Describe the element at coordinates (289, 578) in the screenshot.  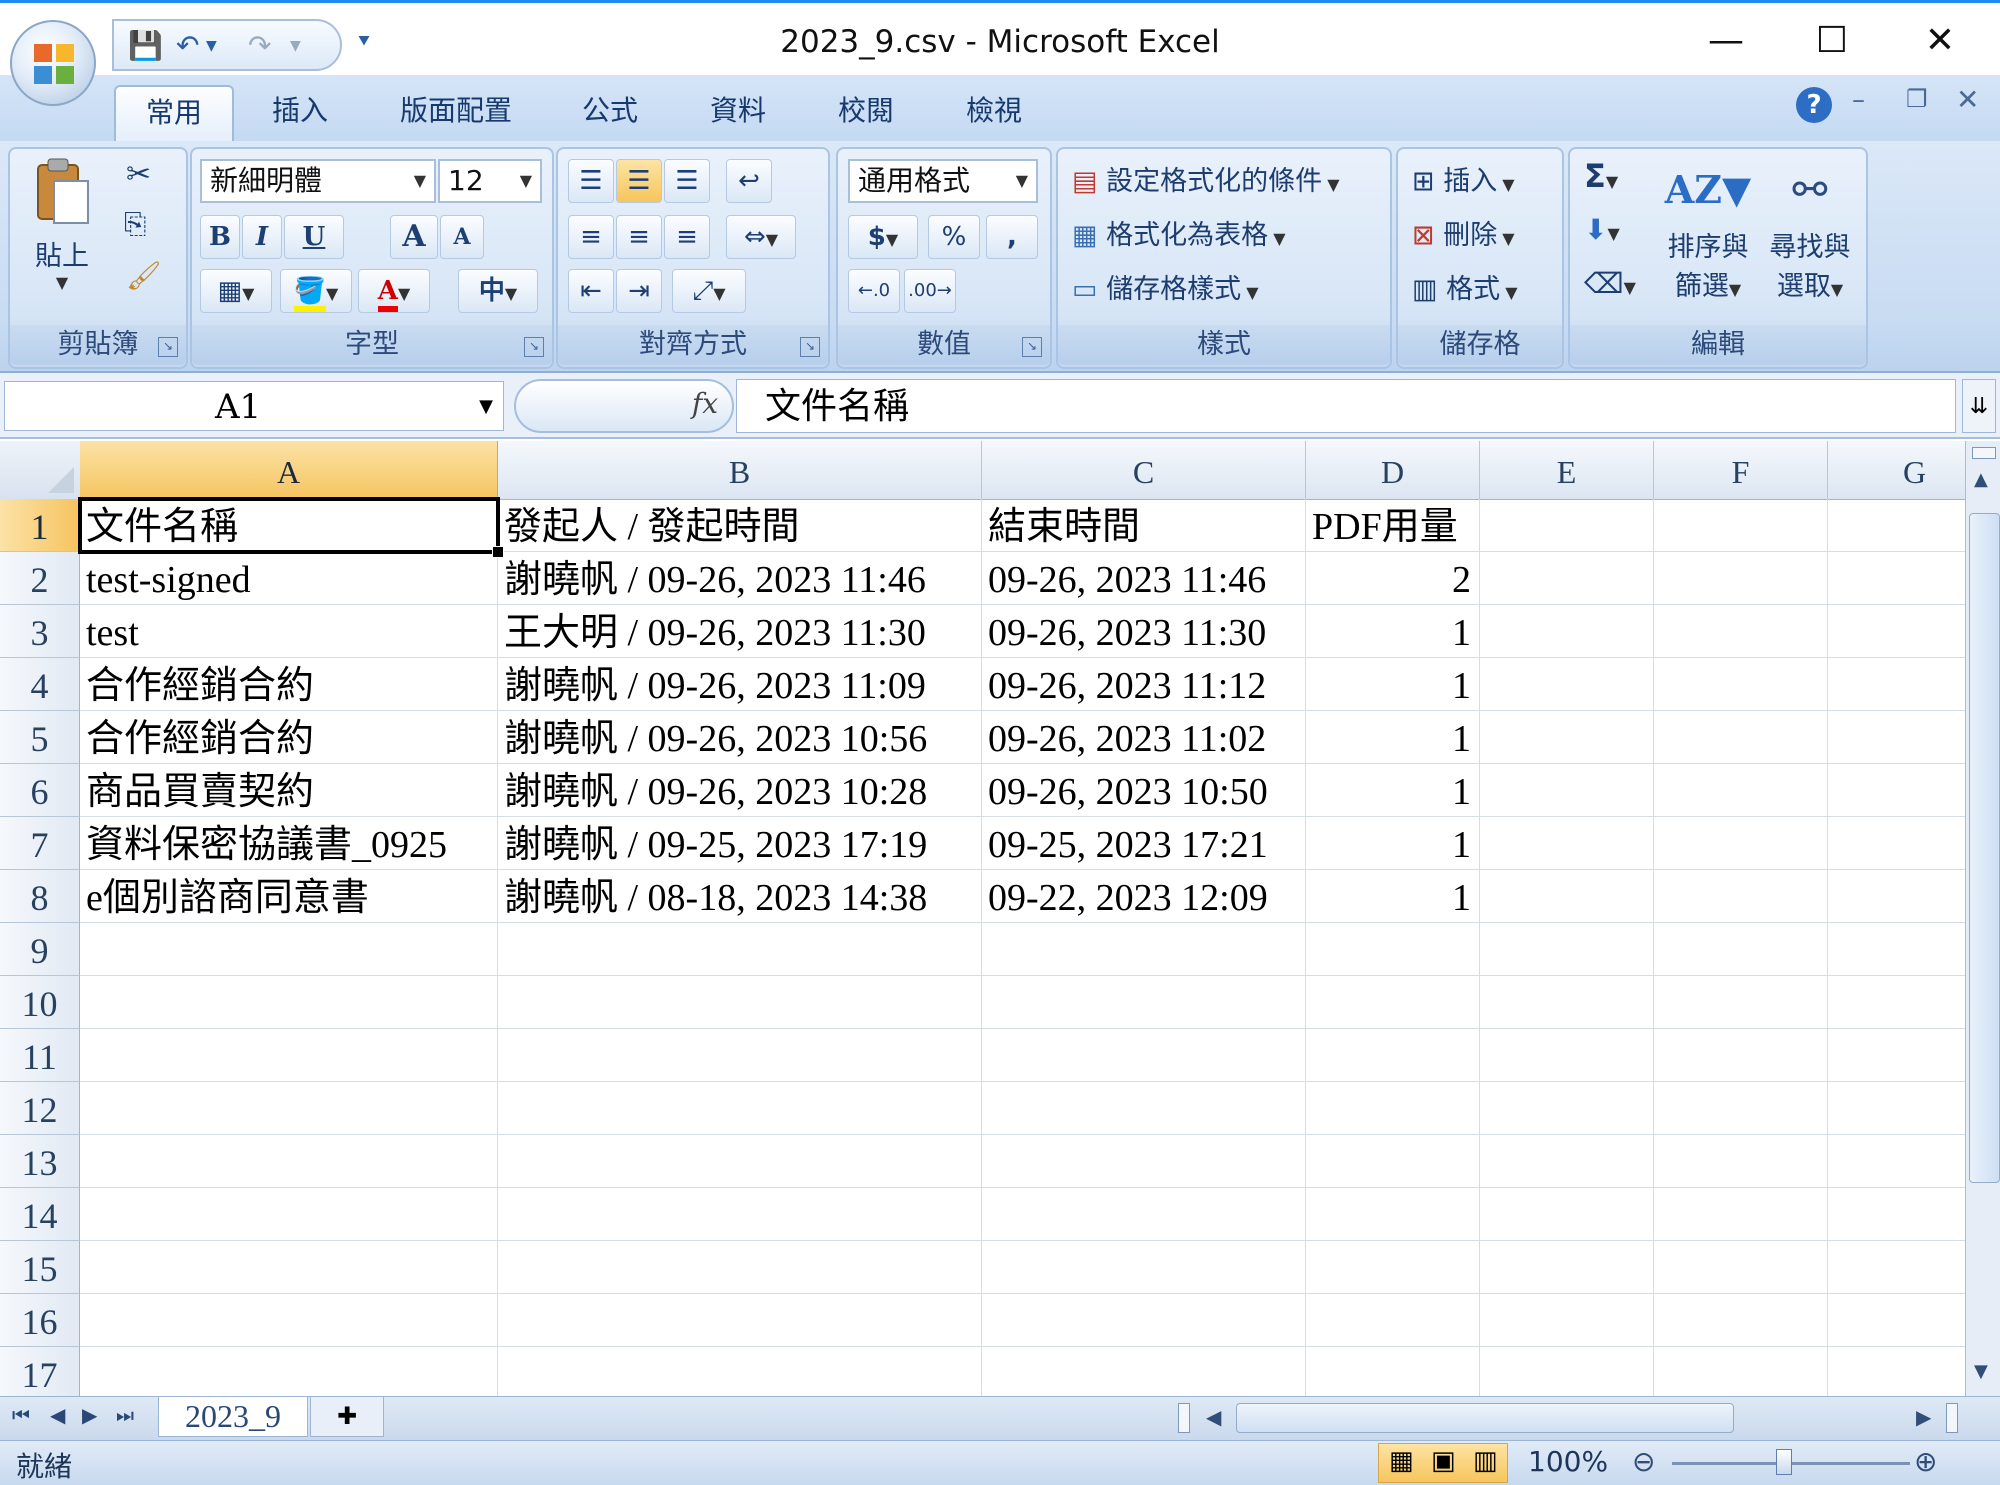
I see `cell: test-signed` at that location.